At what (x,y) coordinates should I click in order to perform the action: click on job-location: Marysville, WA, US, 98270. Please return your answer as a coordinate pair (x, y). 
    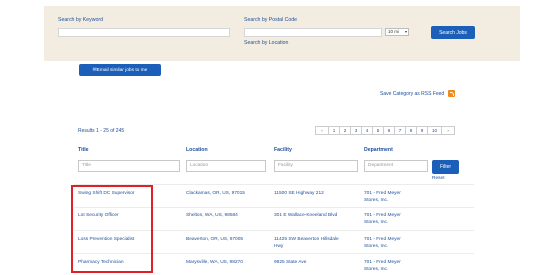
    Looking at the image, I should click on (214, 262).